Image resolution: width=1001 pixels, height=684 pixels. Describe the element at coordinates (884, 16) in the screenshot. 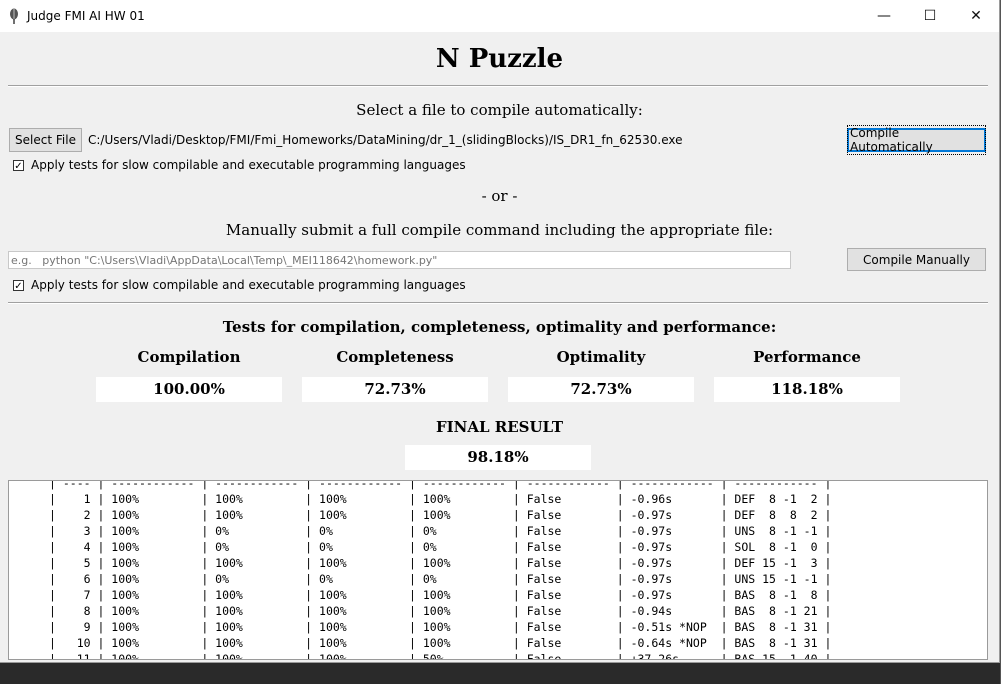

I see `minimize-button: —` at that location.